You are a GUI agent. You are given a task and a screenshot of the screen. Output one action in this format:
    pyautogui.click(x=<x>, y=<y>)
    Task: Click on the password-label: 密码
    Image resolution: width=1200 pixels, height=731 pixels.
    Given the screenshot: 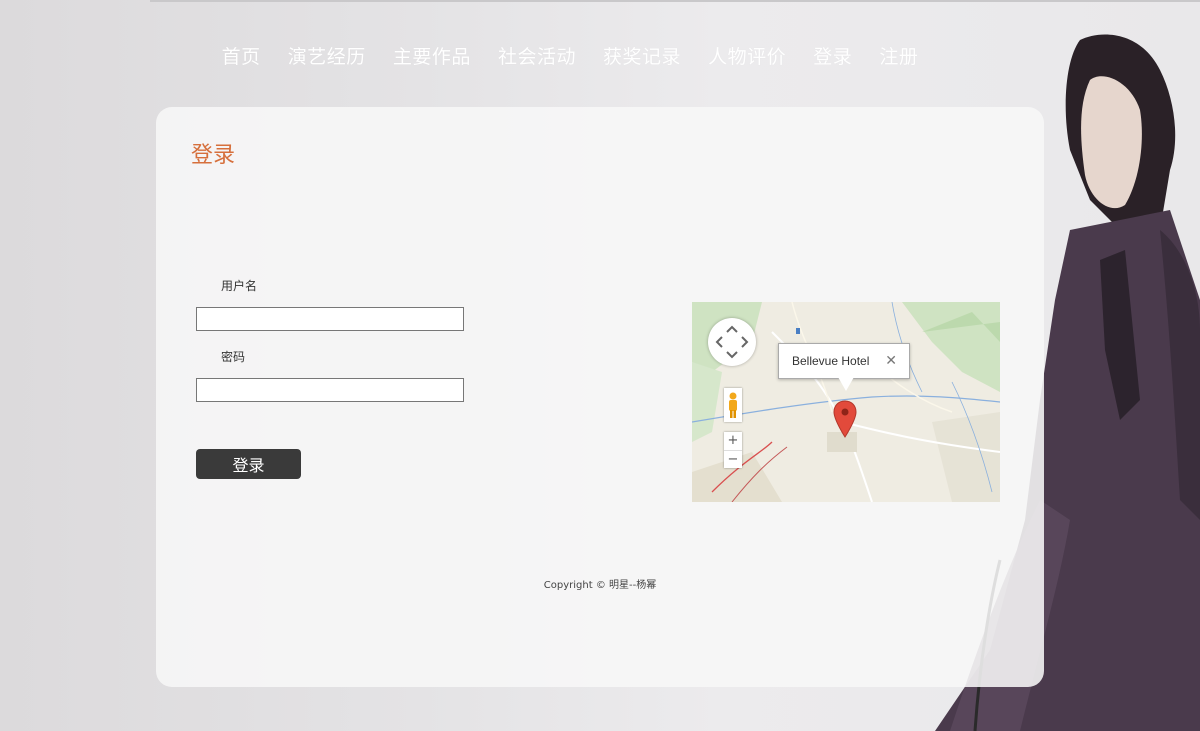 What is the action you would take?
    pyautogui.click(x=233, y=357)
    